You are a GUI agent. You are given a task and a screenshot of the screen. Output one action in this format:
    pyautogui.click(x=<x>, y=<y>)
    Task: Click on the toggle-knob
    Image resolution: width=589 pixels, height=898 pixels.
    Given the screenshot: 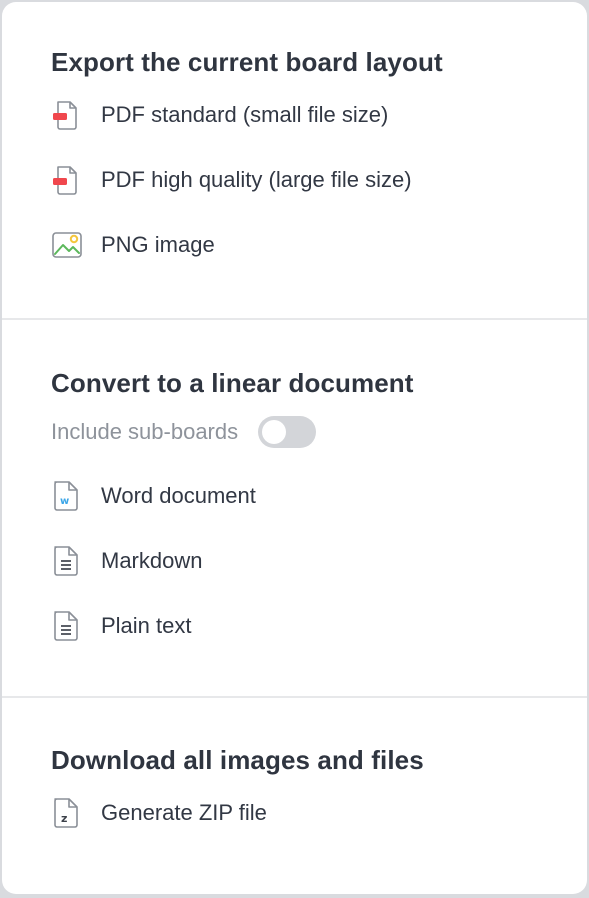 What is the action you would take?
    pyautogui.click(x=274, y=432)
    